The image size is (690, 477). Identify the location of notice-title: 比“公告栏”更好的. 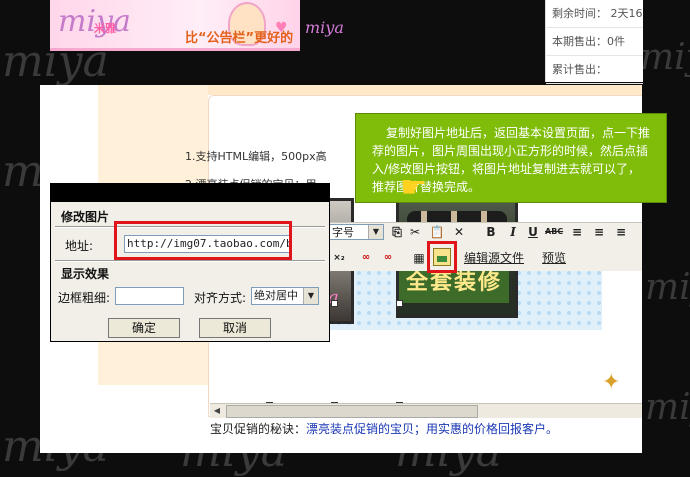
(239, 38).